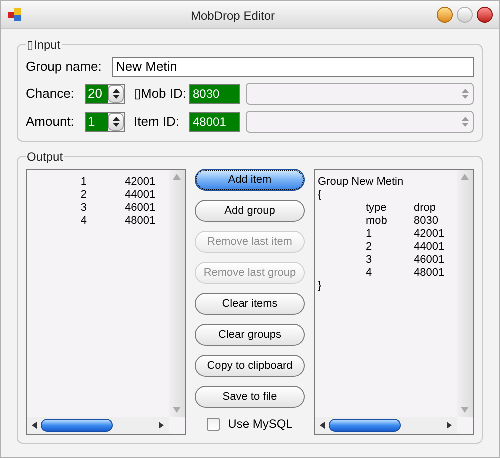  Describe the element at coordinates (425, 208) in the screenshot. I see `preview-cell: drop` at that location.